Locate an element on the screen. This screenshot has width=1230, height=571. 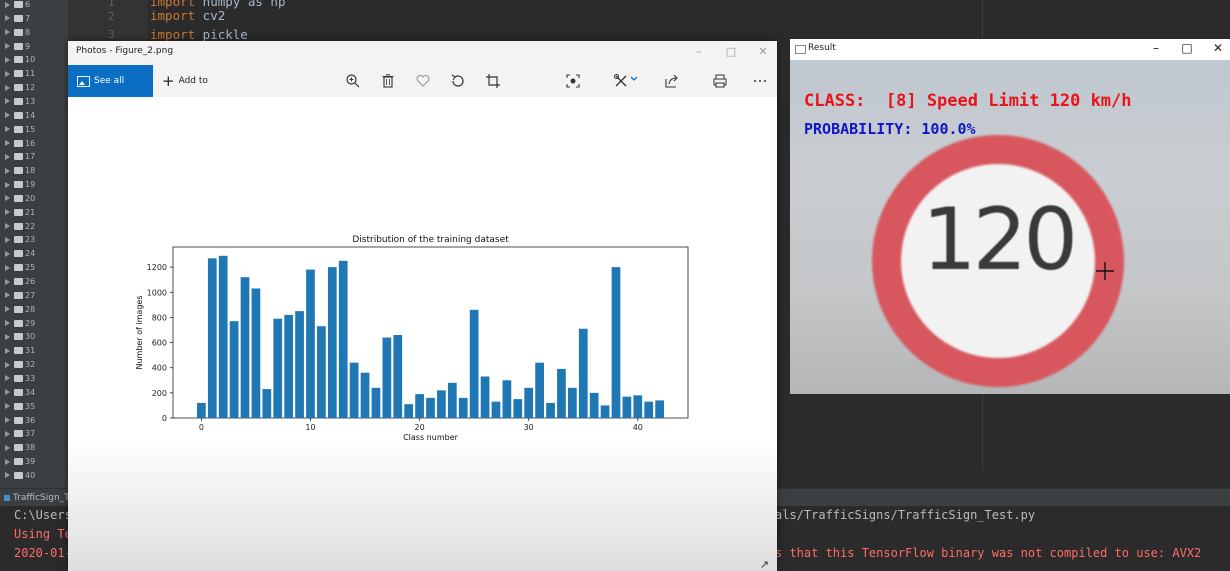
delete-icon is located at coordinates (388, 81).